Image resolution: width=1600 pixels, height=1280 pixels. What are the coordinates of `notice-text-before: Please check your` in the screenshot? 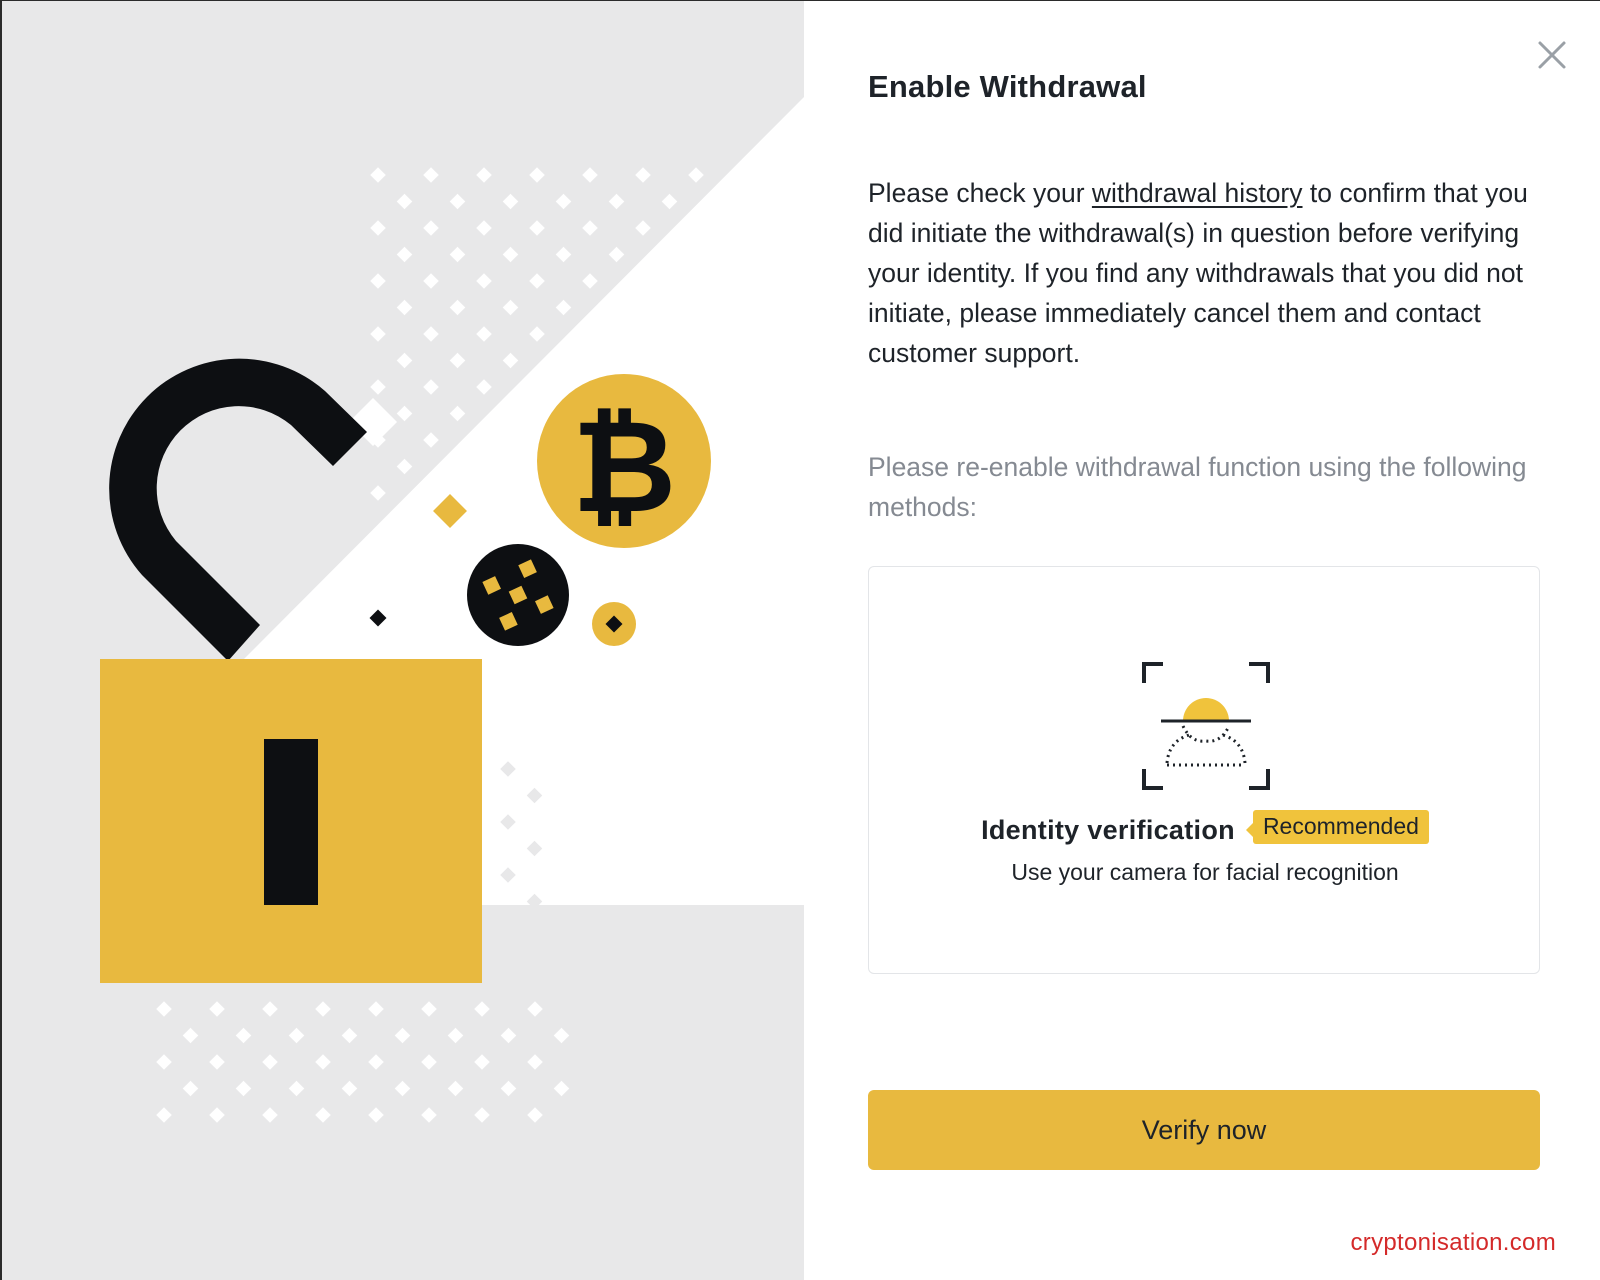 It's located at (980, 193).